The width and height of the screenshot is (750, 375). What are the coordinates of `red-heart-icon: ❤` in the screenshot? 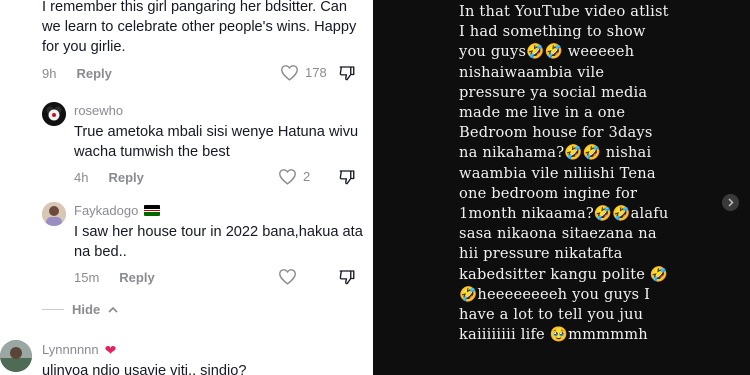 It's located at (110, 349).